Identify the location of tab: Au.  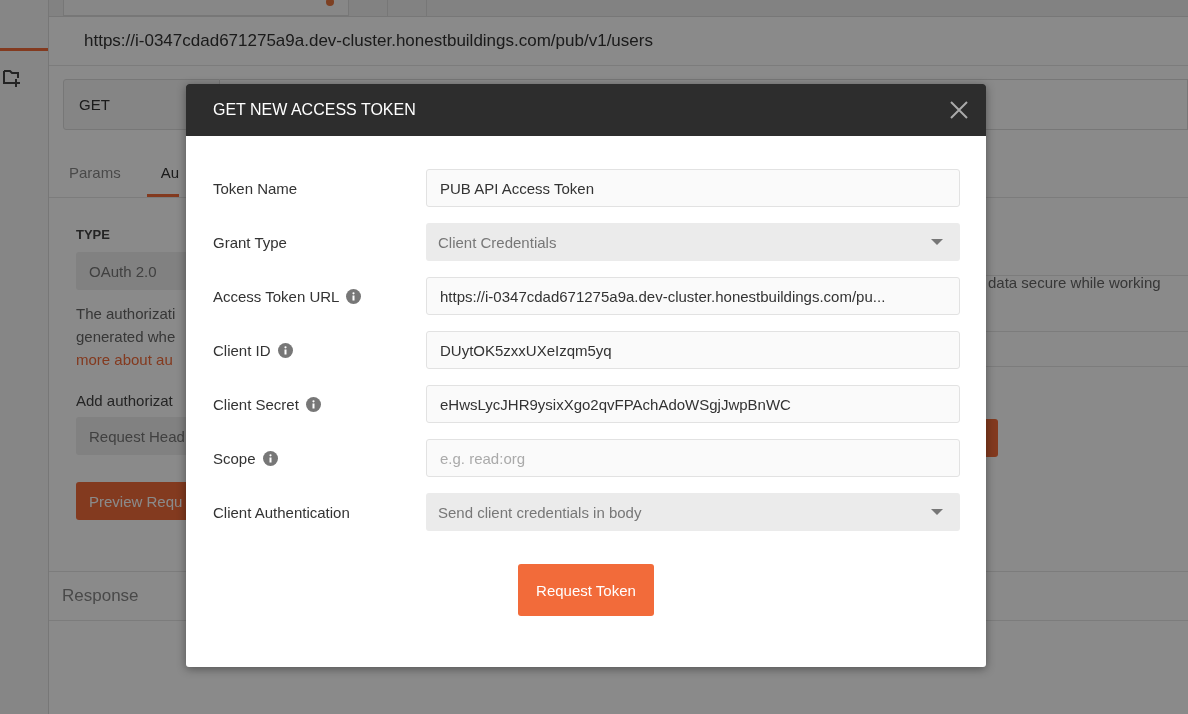
(163, 174).